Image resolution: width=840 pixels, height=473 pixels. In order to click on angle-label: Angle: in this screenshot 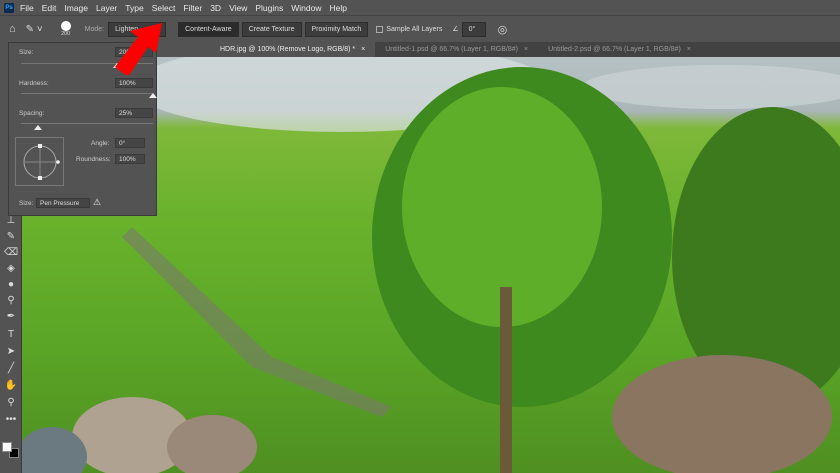, I will do `click(100, 143)`.